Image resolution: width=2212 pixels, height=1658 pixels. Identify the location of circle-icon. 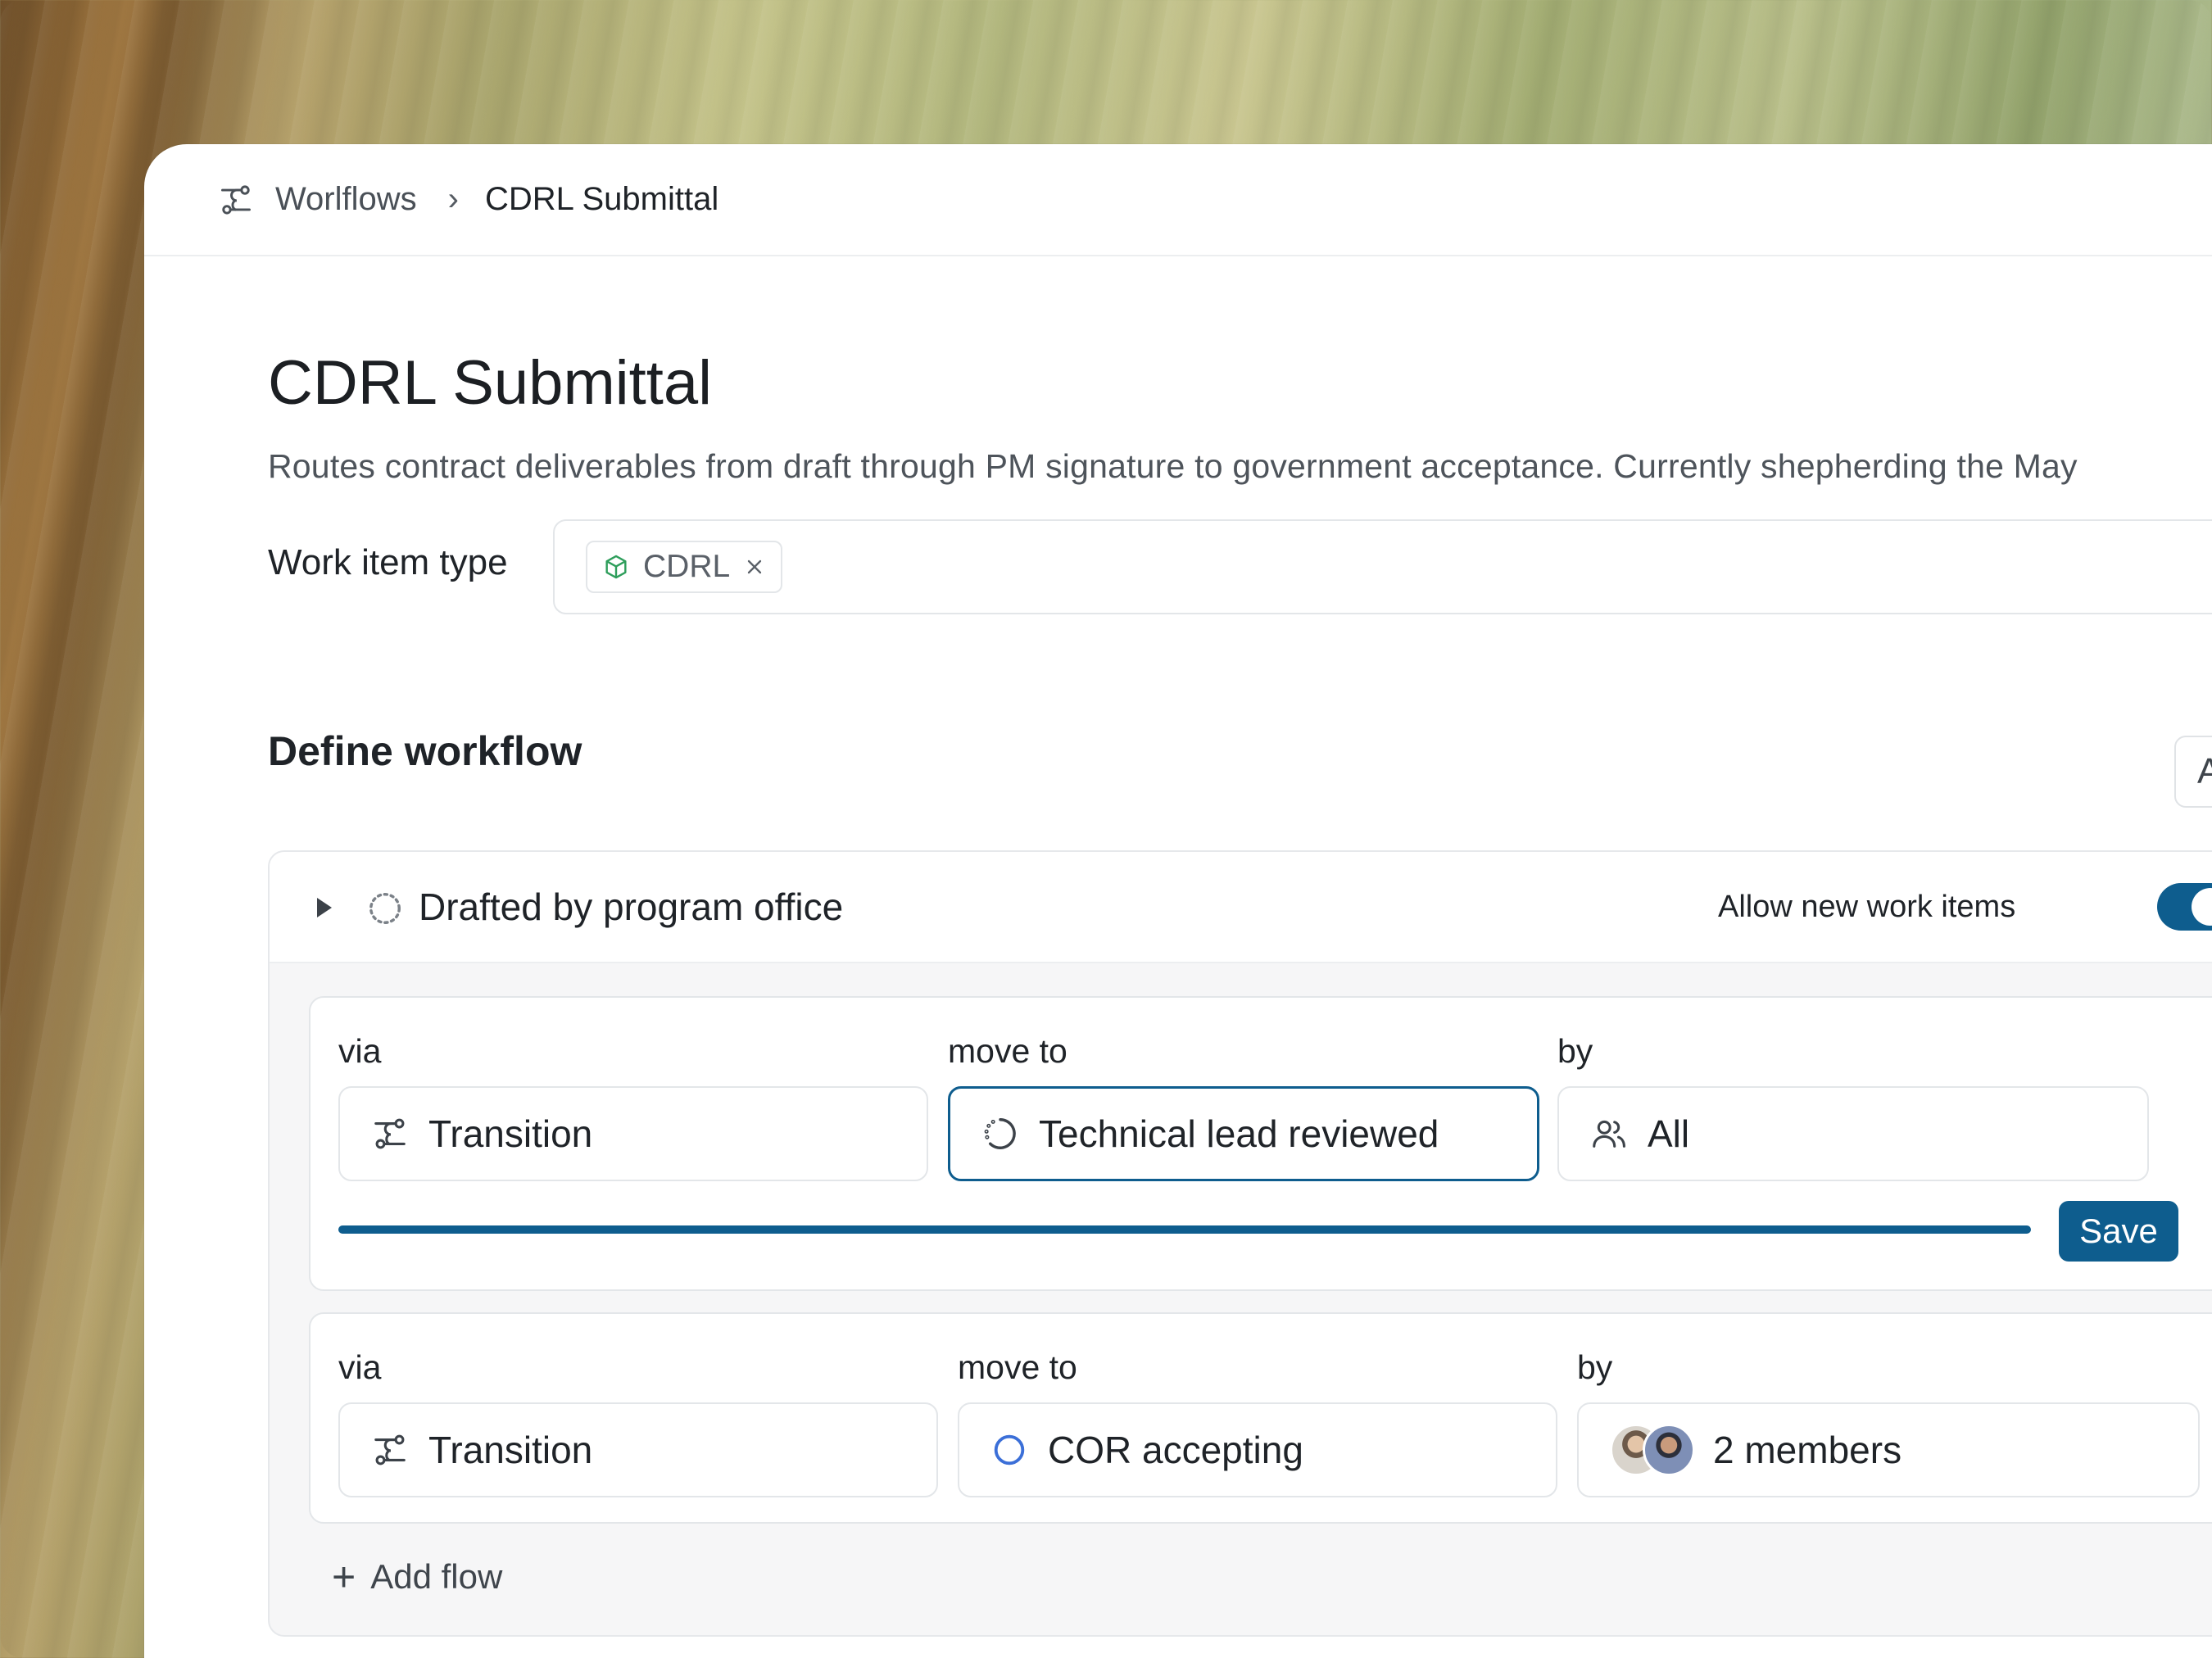
(1009, 1449).